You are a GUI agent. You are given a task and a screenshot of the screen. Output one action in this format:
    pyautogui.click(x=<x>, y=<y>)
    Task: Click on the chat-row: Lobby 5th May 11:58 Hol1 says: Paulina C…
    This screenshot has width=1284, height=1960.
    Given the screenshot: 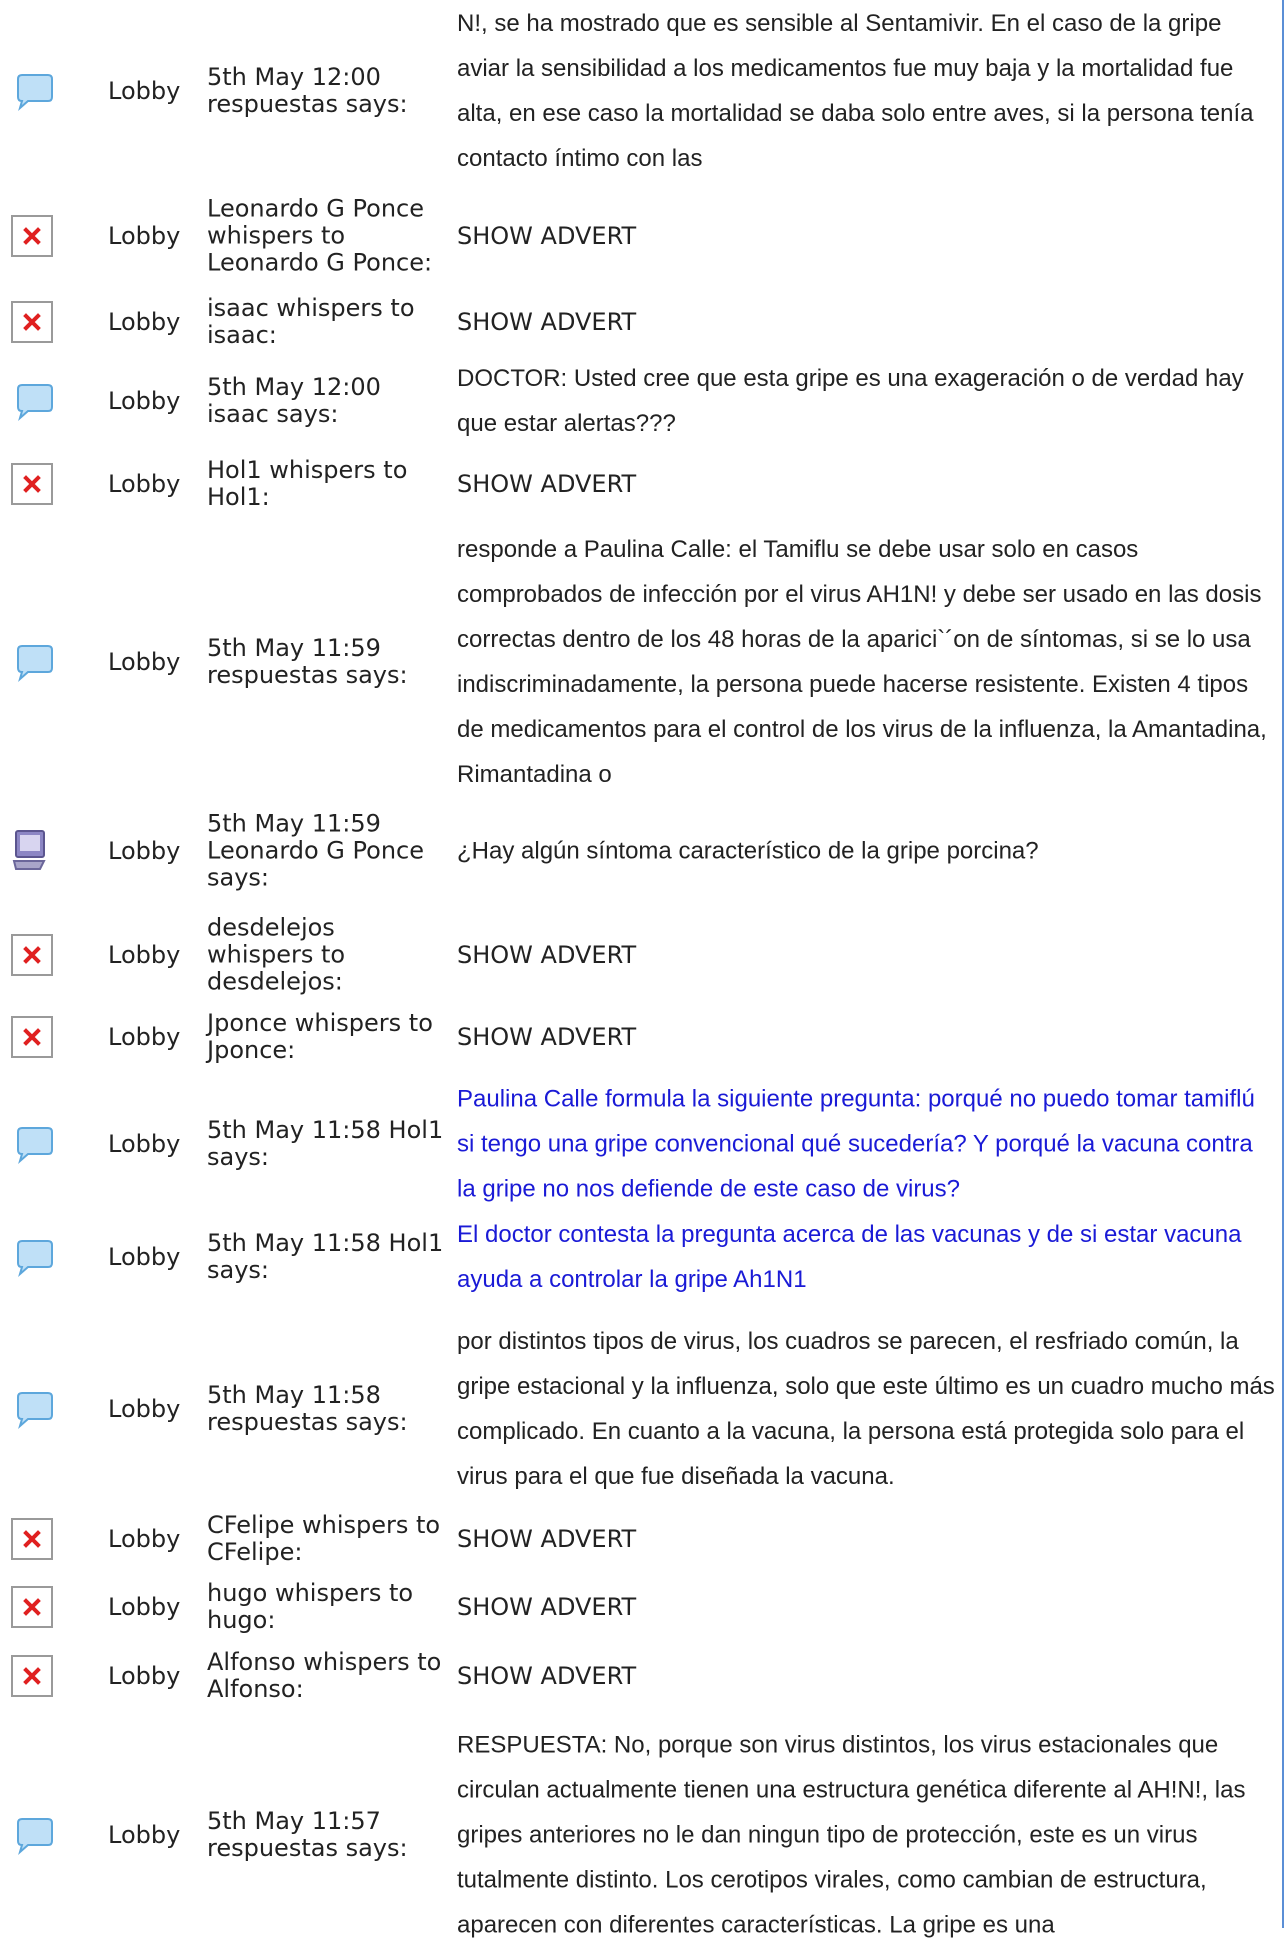 What is the action you would take?
    pyautogui.click(x=641, y=1143)
    